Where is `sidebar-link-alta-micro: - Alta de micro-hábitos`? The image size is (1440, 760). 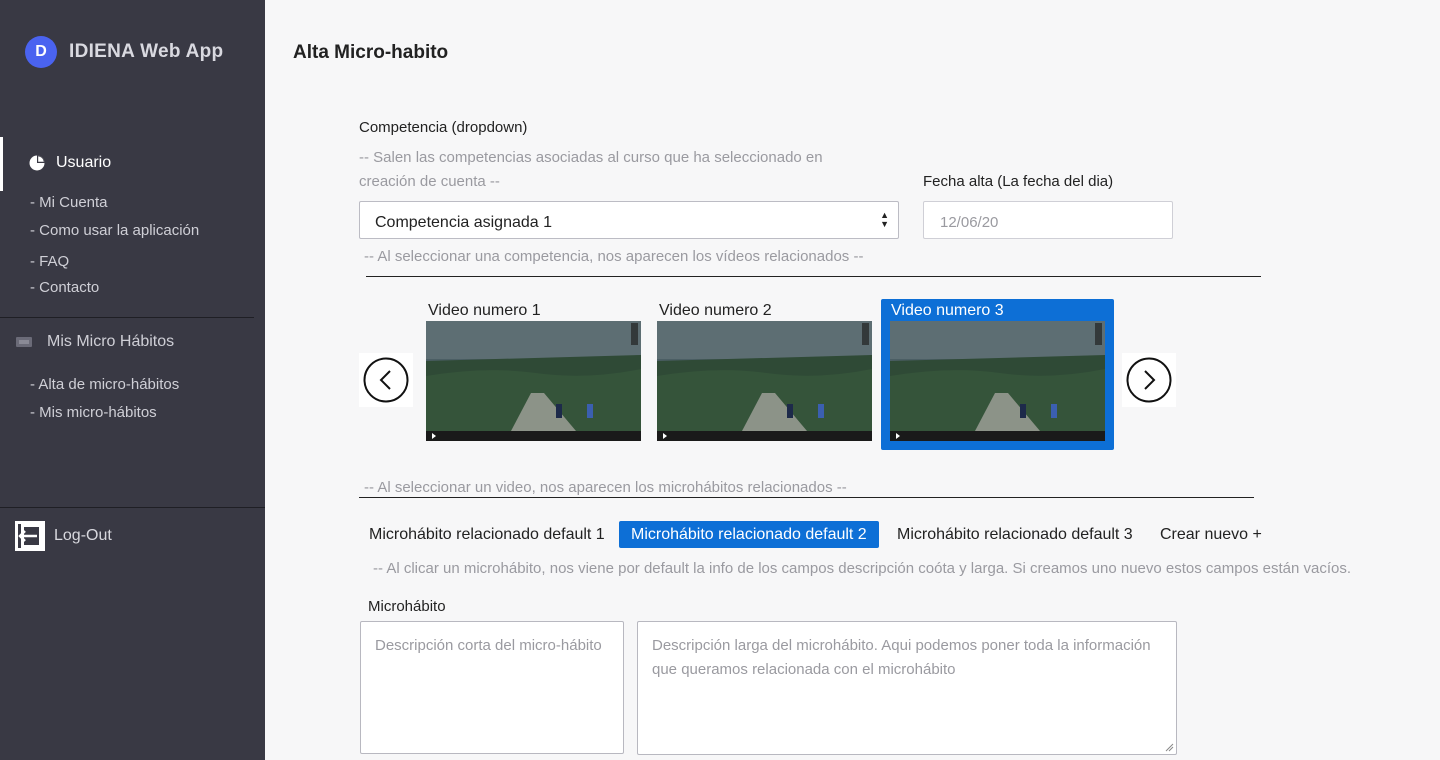
sidebar-link-alta-micro: - Alta de micro-hábitos is located at coordinates (104, 384).